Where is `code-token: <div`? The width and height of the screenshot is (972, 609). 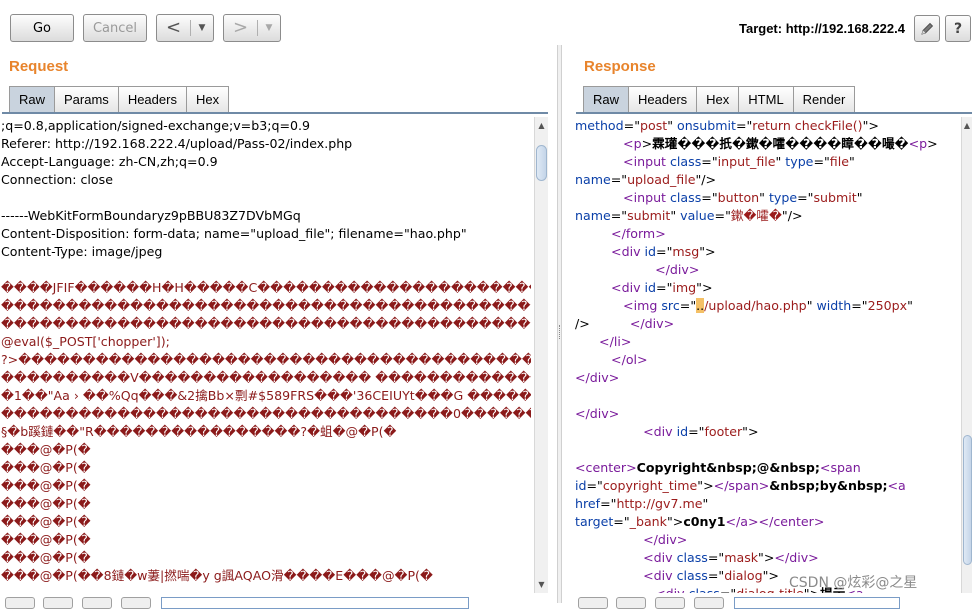 code-token: <div is located at coordinates (628, 251).